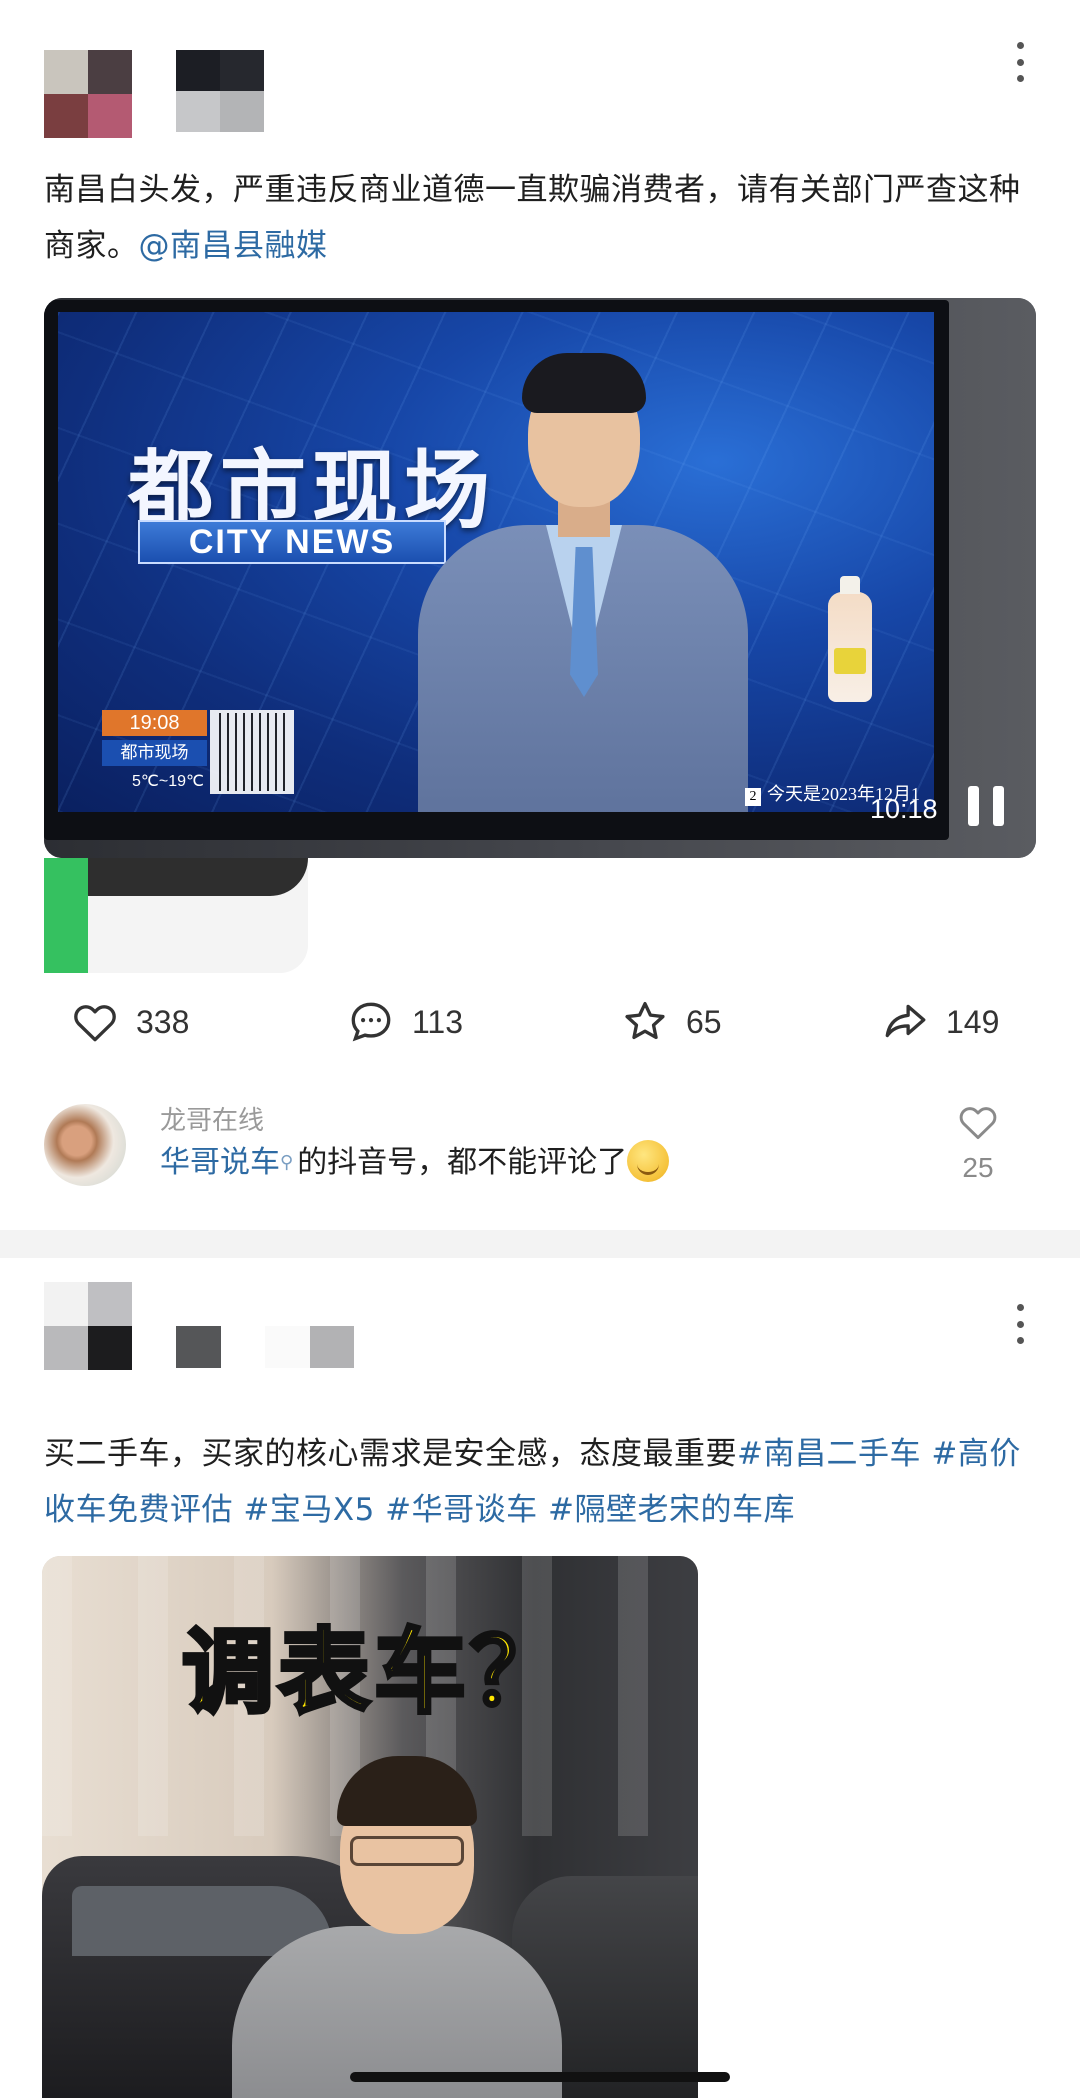  I want to click on clock-time: 19:08, so click(154, 723).